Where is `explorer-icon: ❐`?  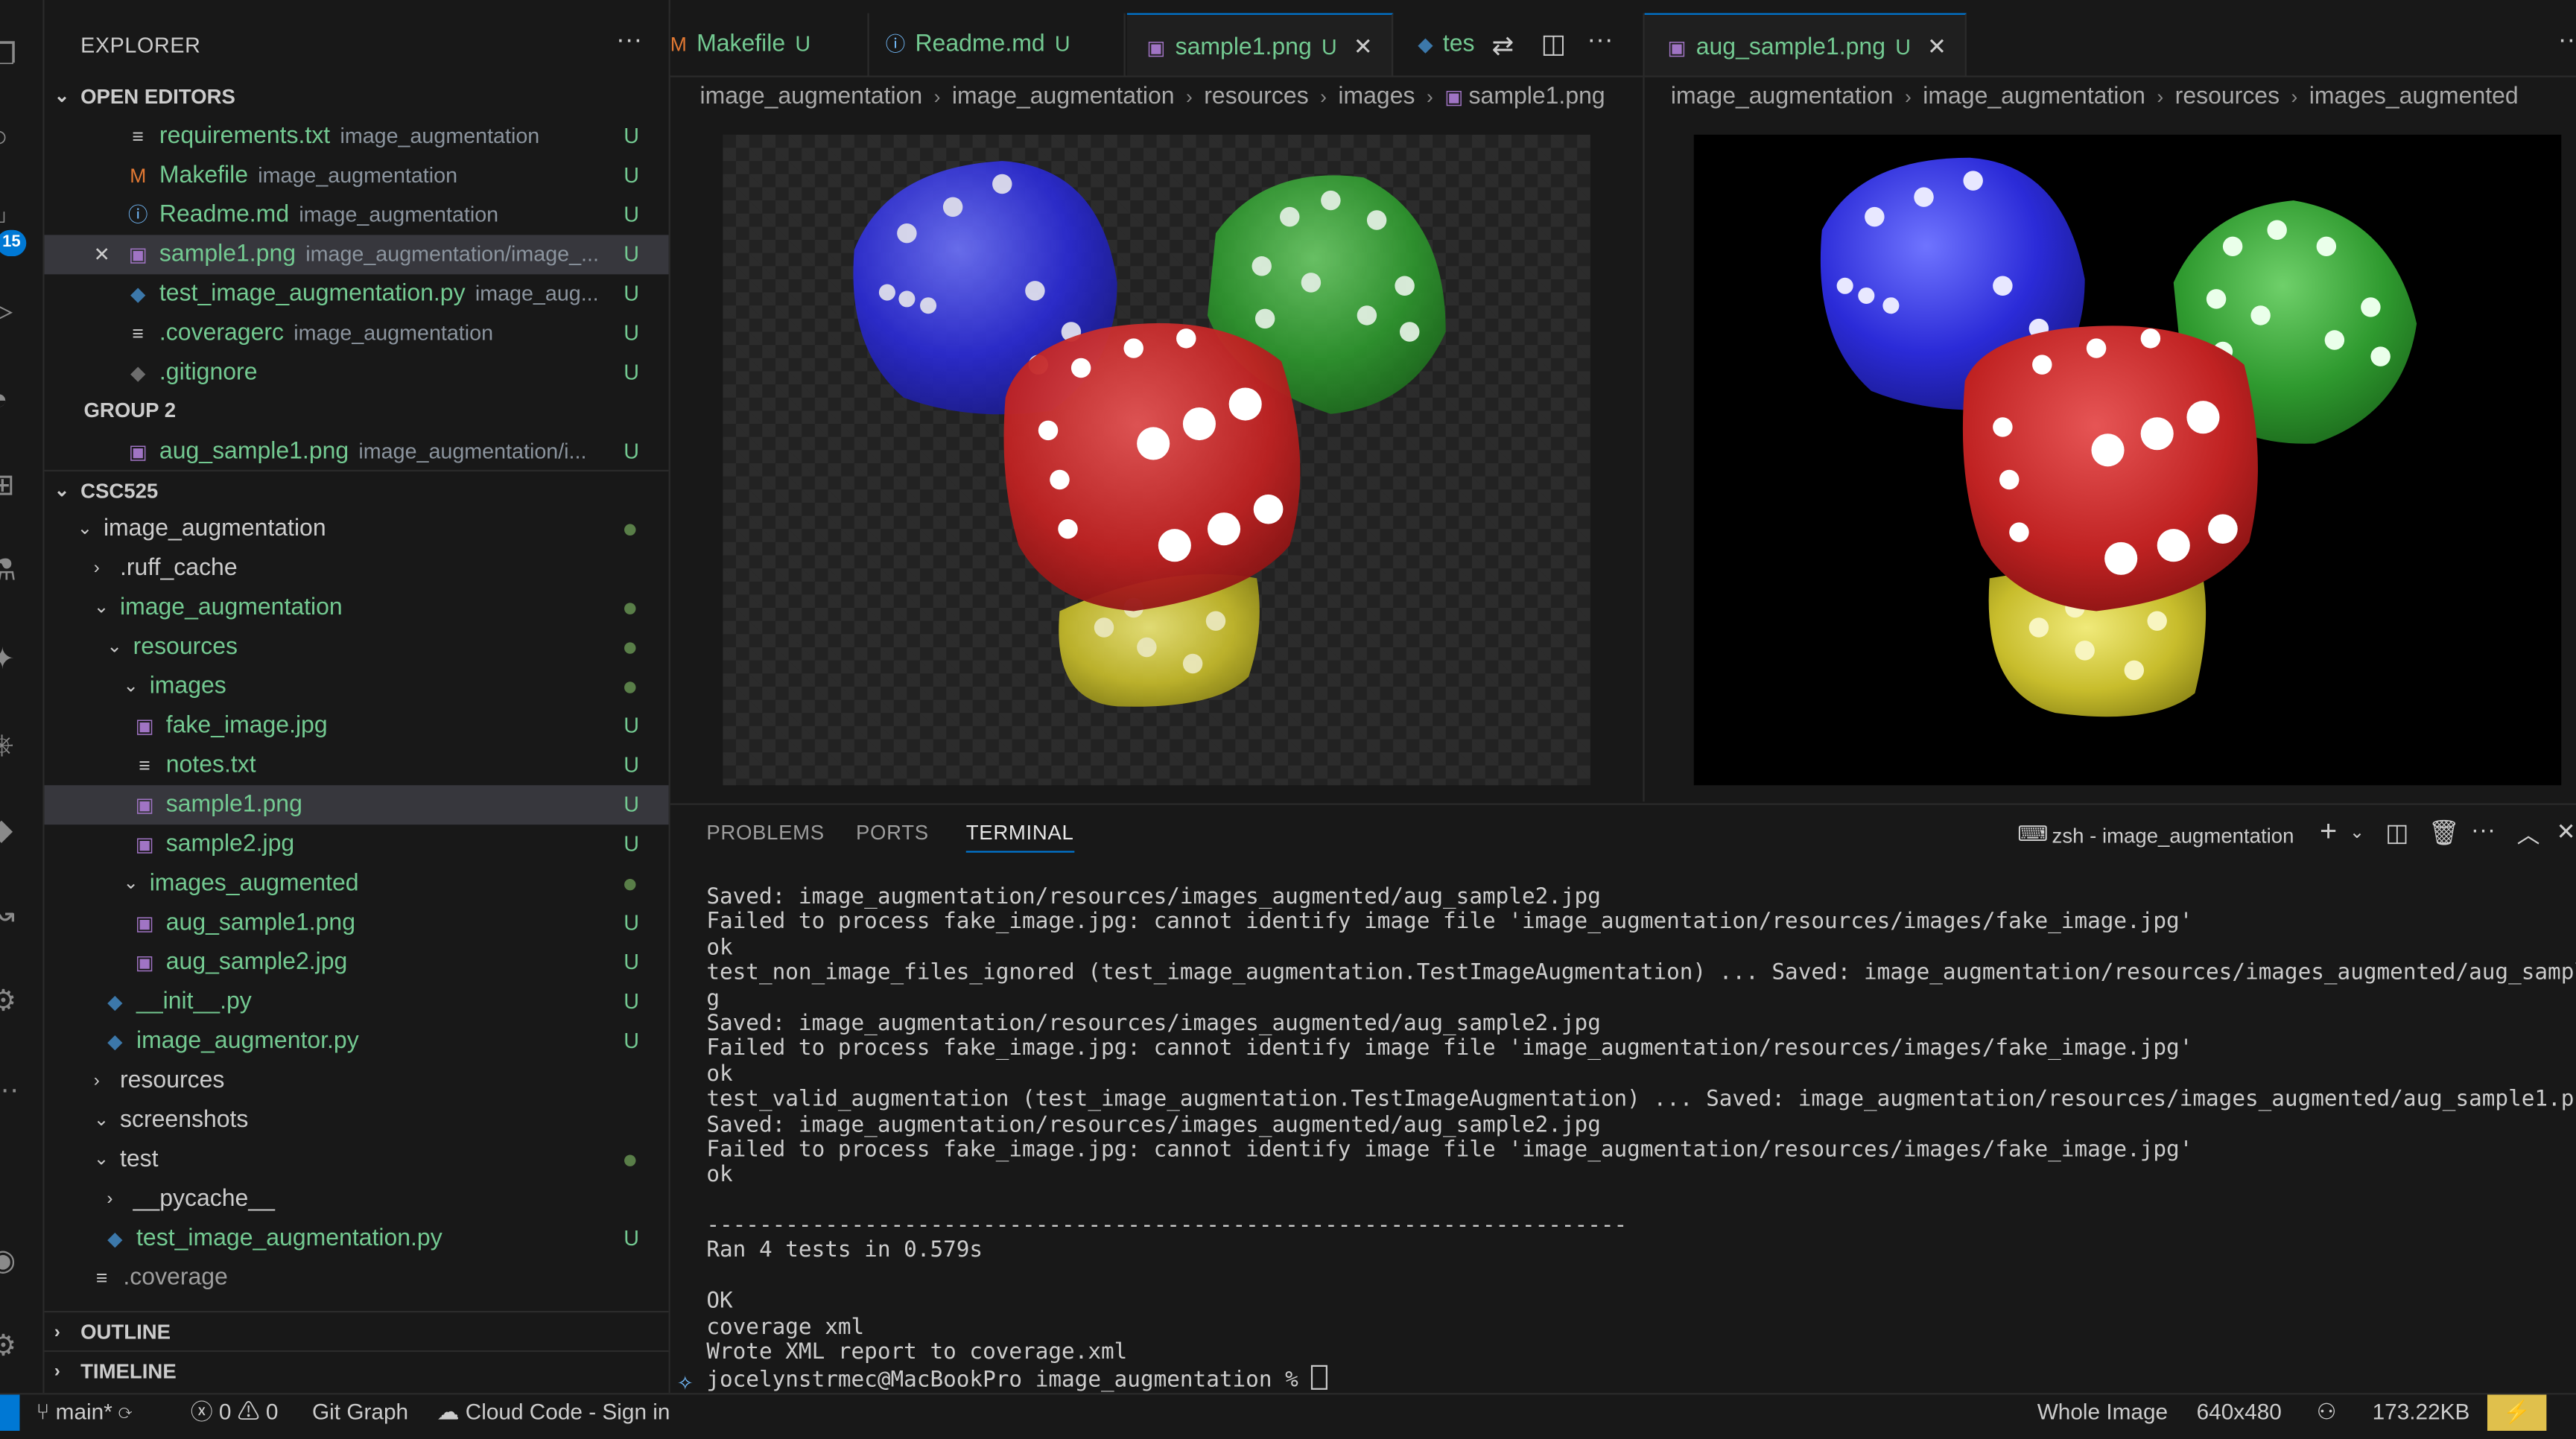
explorer-icon: ❐ is located at coordinates (13, 54).